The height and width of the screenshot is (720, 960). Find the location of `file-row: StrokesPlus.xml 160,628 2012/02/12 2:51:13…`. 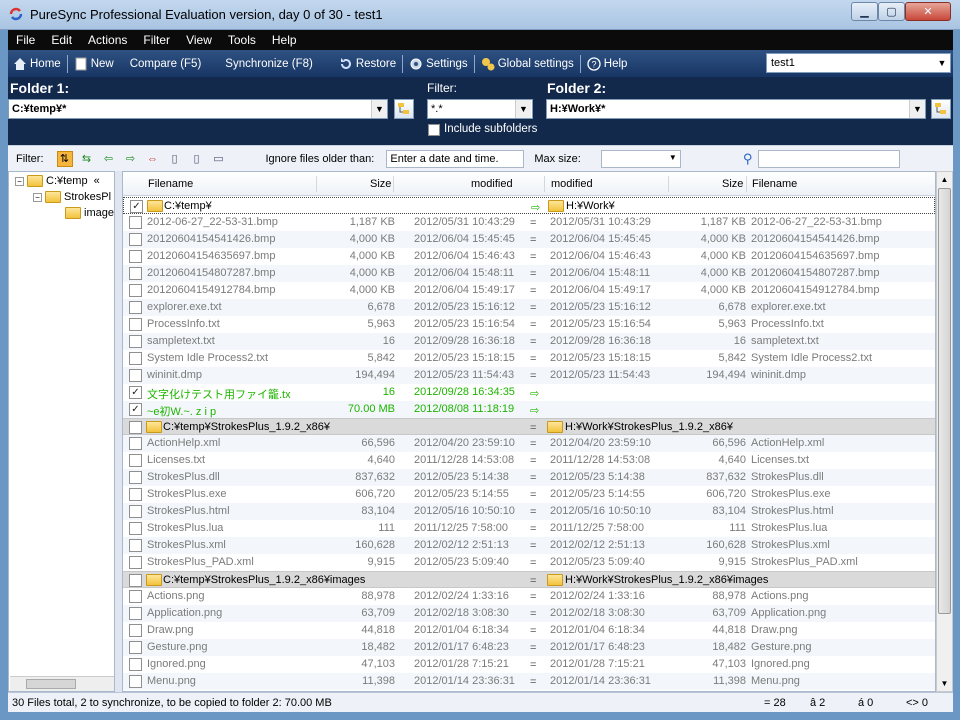

file-row: StrokesPlus.xml 160,628 2012/02/12 2:51:13… is located at coordinates (529, 545).